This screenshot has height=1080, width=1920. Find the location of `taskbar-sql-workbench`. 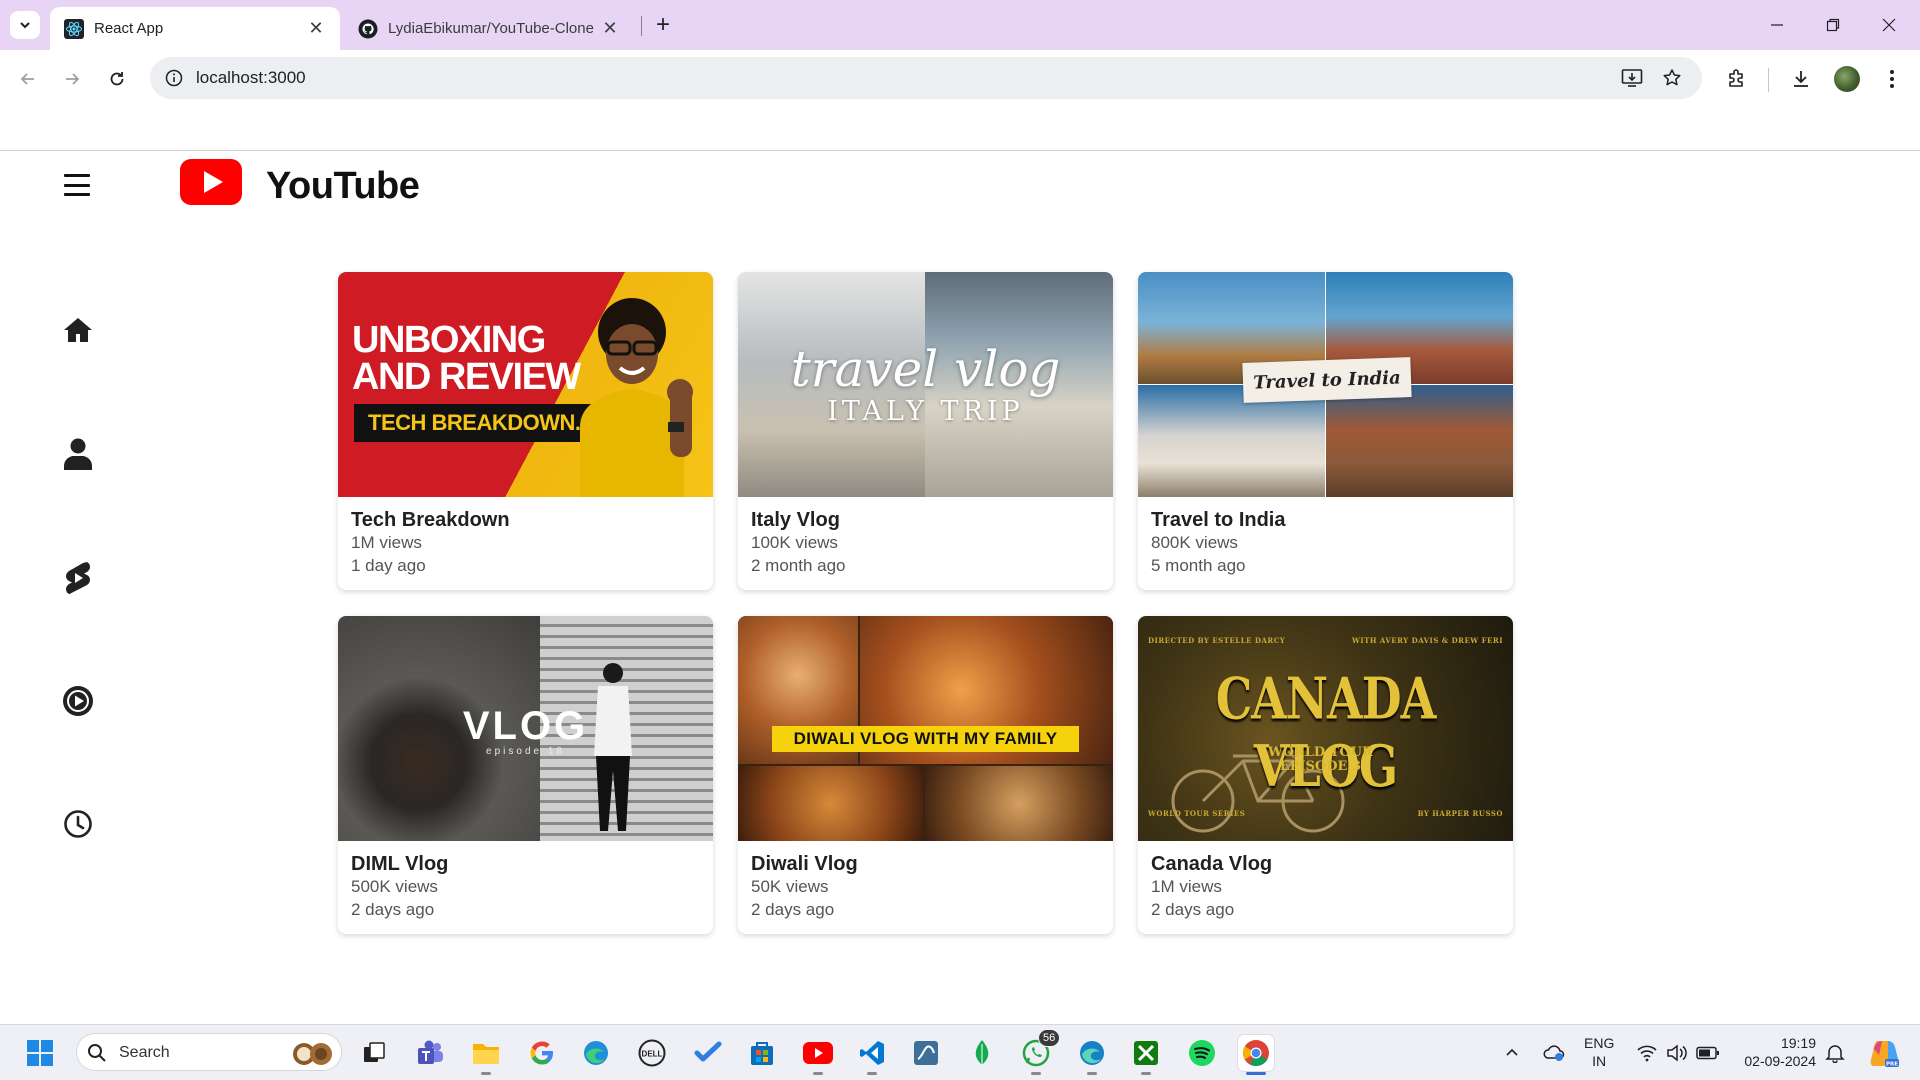

taskbar-sql-workbench is located at coordinates (926, 1053).